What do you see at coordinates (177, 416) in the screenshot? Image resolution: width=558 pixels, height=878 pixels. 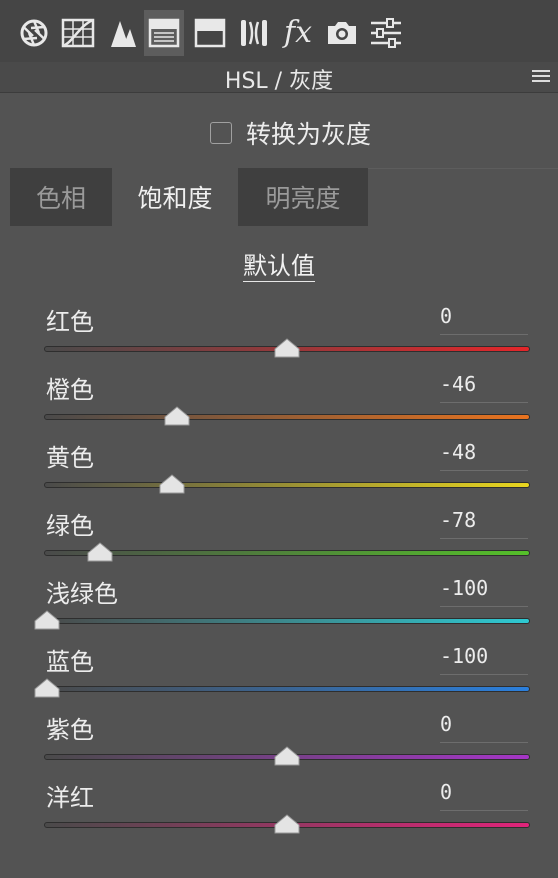 I see `slider-thumb-orange` at bounding box center [177, 416].